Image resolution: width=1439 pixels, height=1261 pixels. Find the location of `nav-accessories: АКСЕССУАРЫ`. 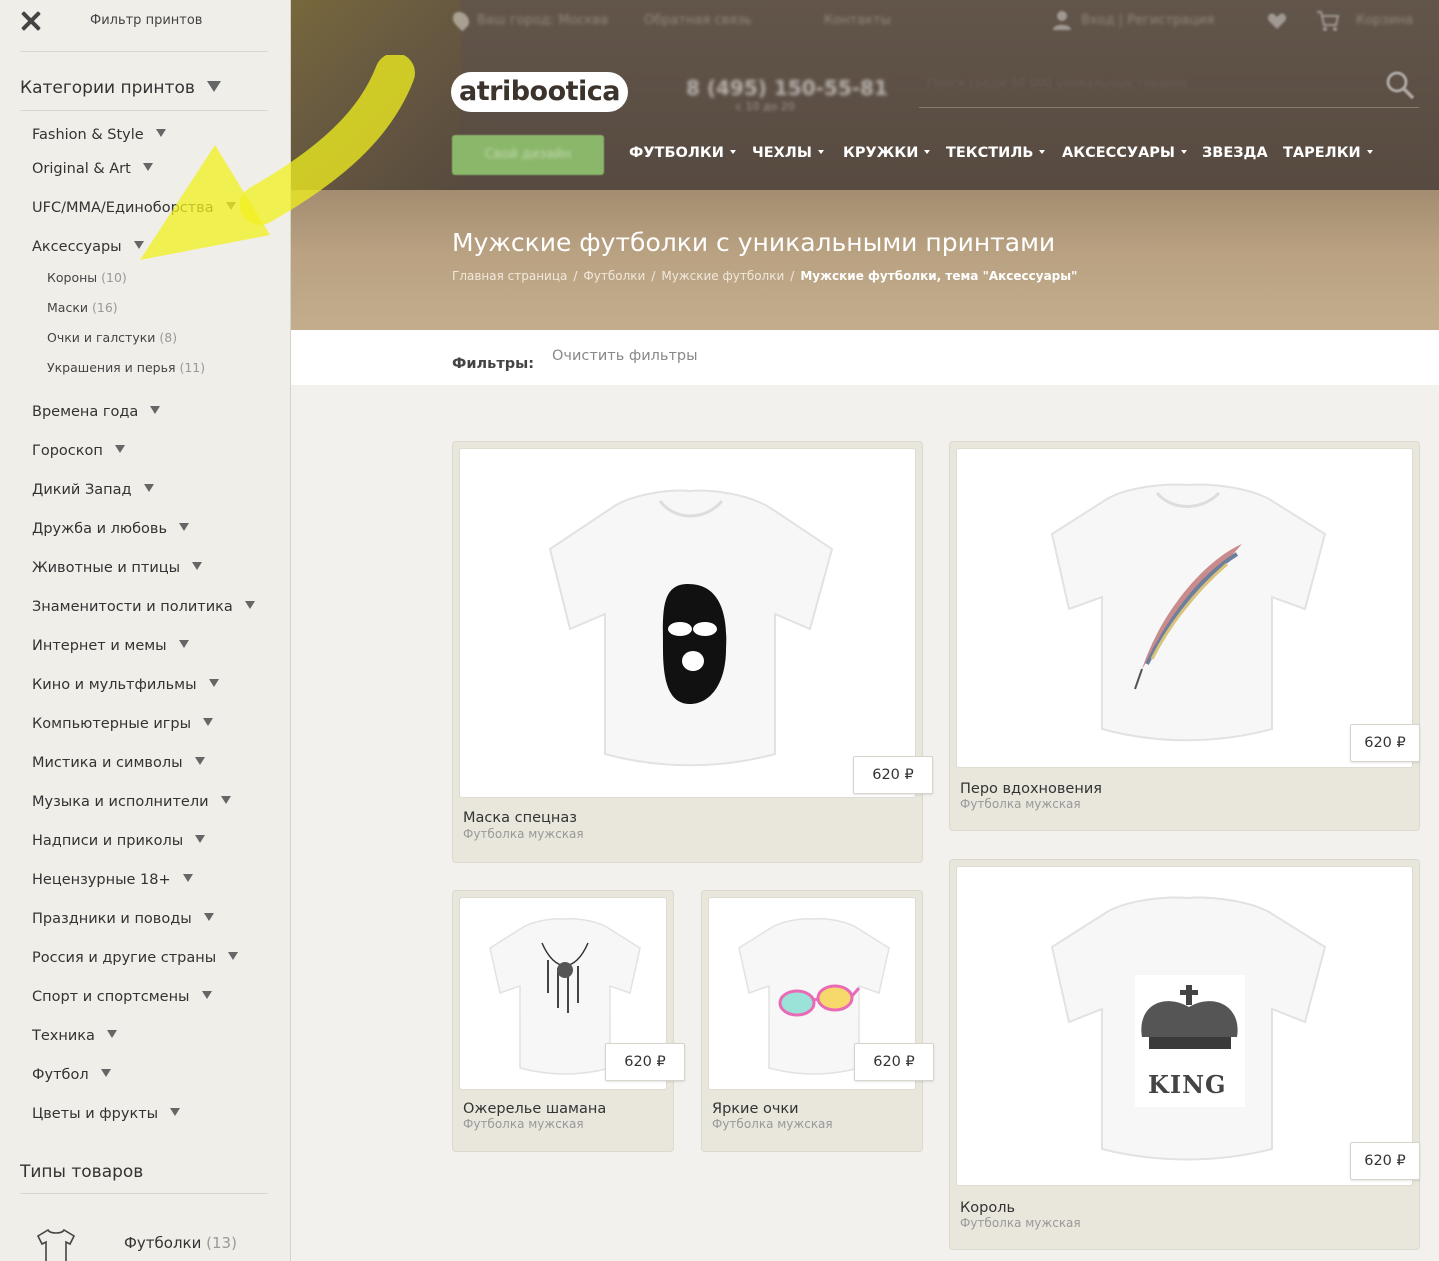

nav-accessories: АКСЕССУАРЫ is located at coordinates (1124, 153).